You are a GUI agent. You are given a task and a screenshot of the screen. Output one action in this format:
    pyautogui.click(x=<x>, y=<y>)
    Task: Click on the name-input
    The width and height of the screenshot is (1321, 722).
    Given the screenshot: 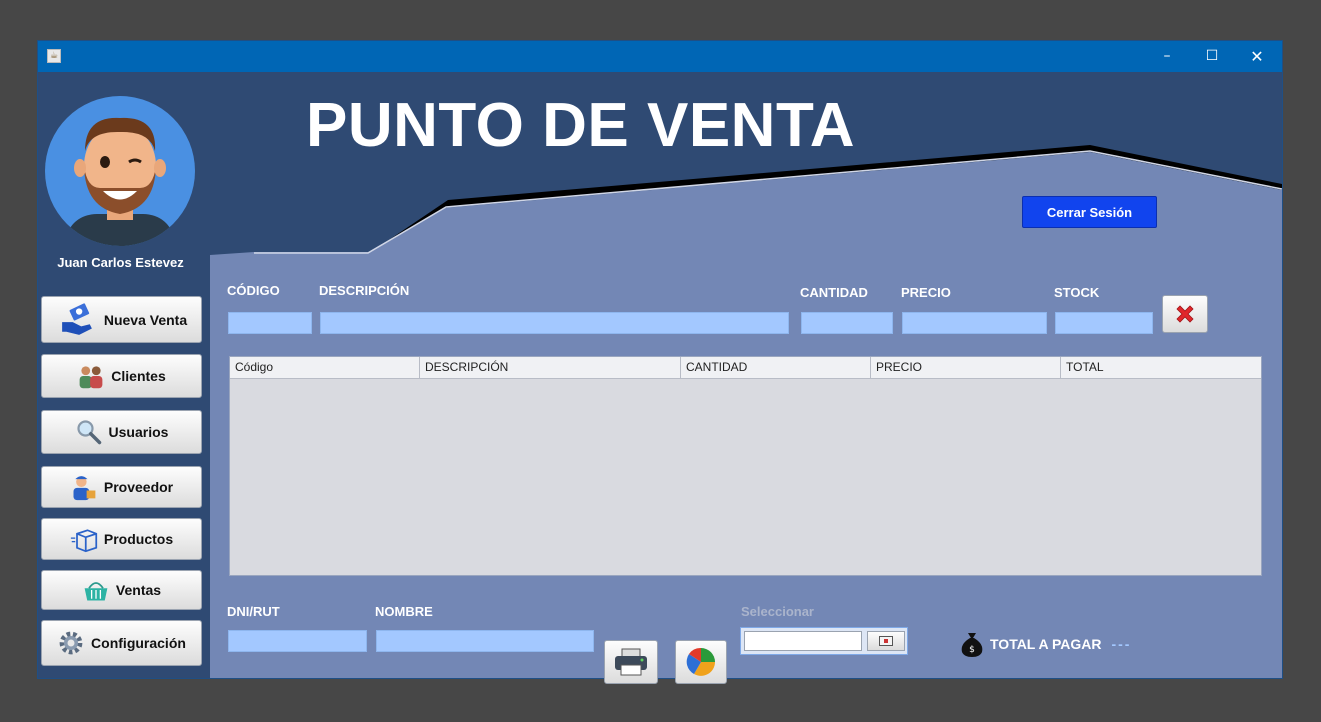 What is the action you would take?
    pyautogui.click(x=485, y=641)
    